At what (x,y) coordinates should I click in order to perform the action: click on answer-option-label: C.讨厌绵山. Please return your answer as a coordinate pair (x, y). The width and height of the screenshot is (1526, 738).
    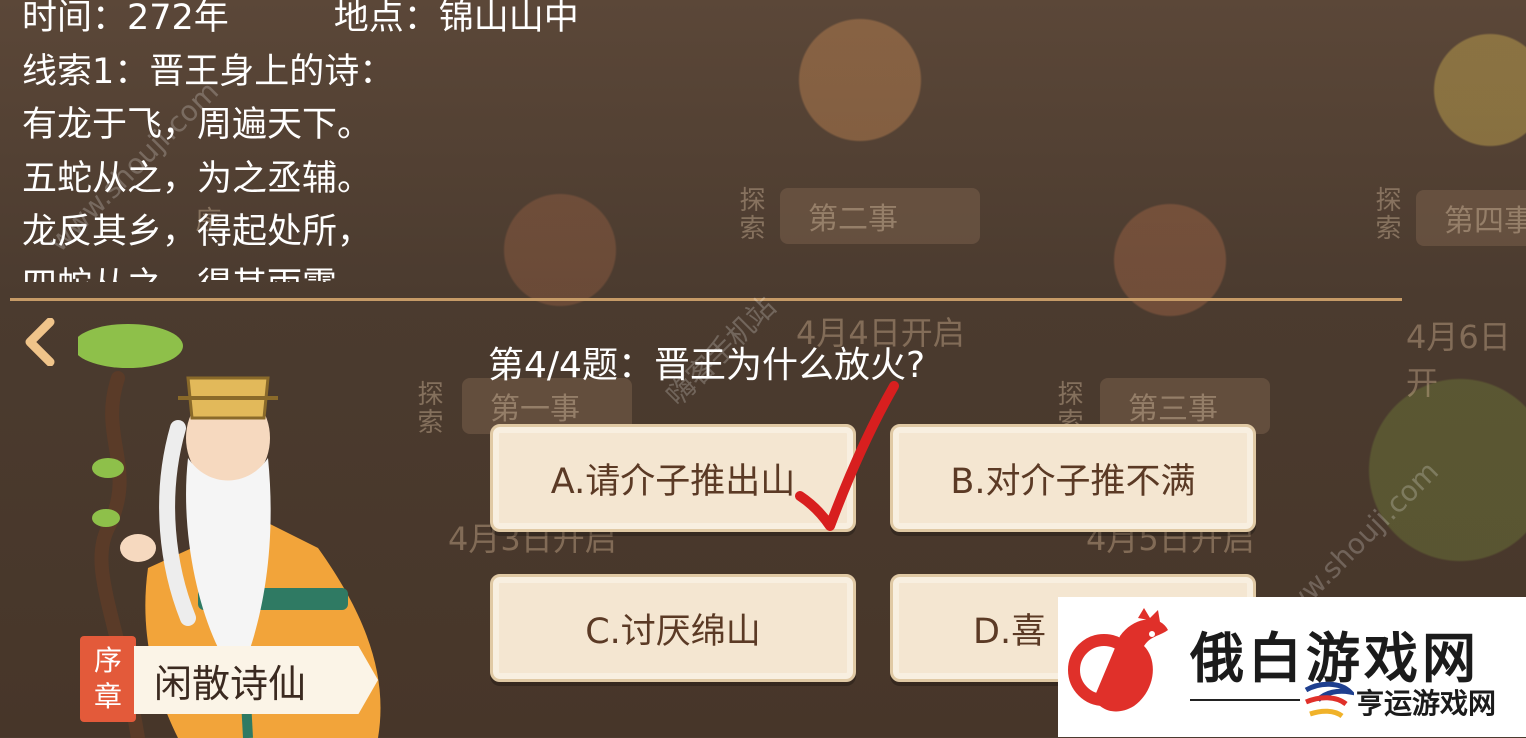
    Looking at the image, I should click on (673, 631).